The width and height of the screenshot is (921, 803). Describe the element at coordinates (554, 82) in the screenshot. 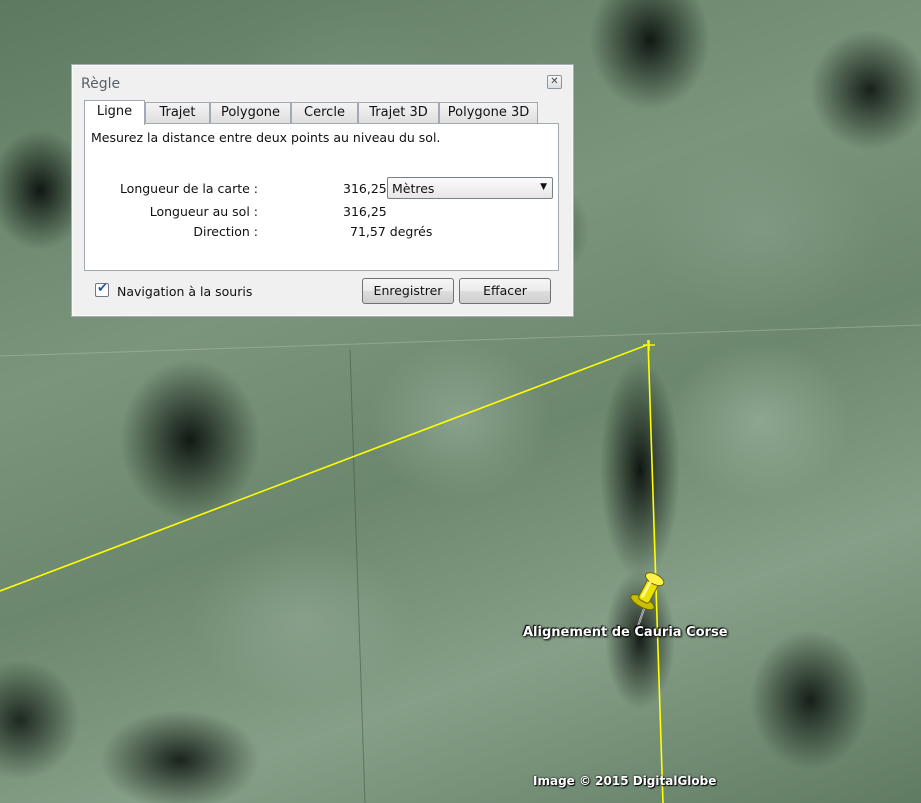

I see `close-icon: ✕` at that location.